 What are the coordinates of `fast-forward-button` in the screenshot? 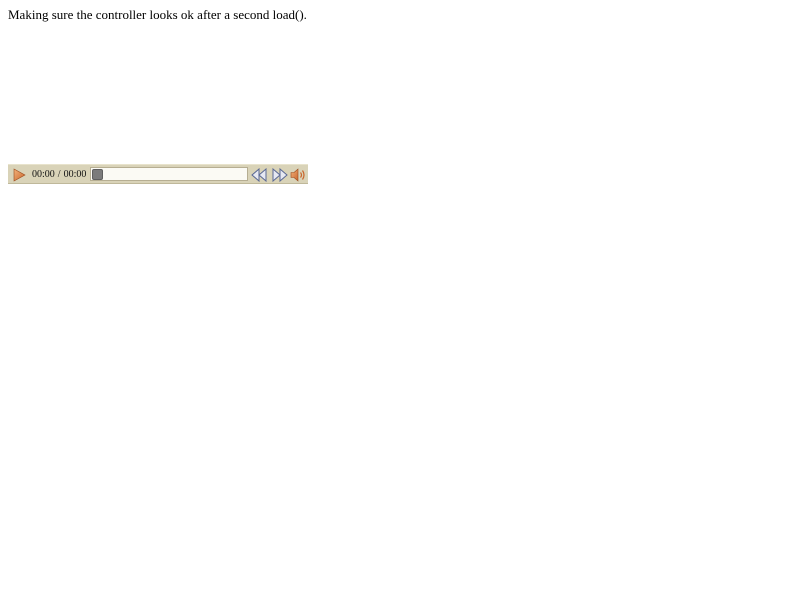 It's located at (280, 175).